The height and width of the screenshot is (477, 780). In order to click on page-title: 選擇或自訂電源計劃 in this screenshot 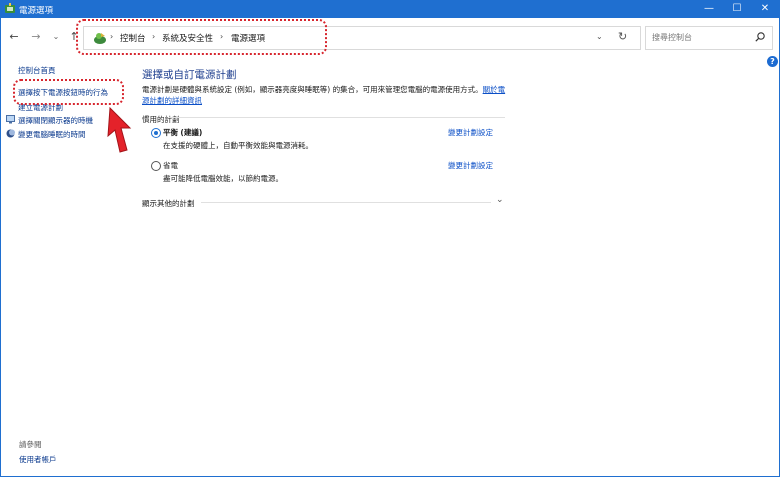, I will do `click(189, 75)`.